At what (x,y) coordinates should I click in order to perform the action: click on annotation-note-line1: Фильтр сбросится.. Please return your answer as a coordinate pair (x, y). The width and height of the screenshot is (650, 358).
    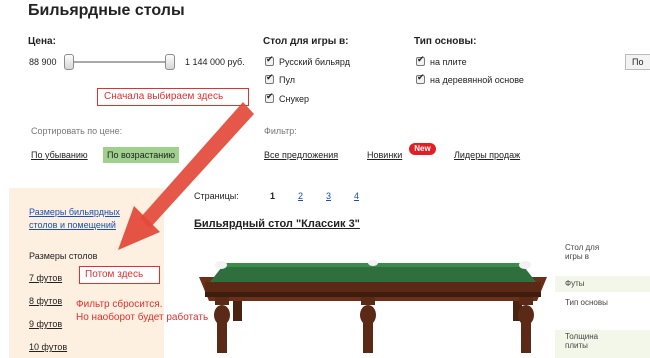
    Looking at the image, I should click on (119, 304).